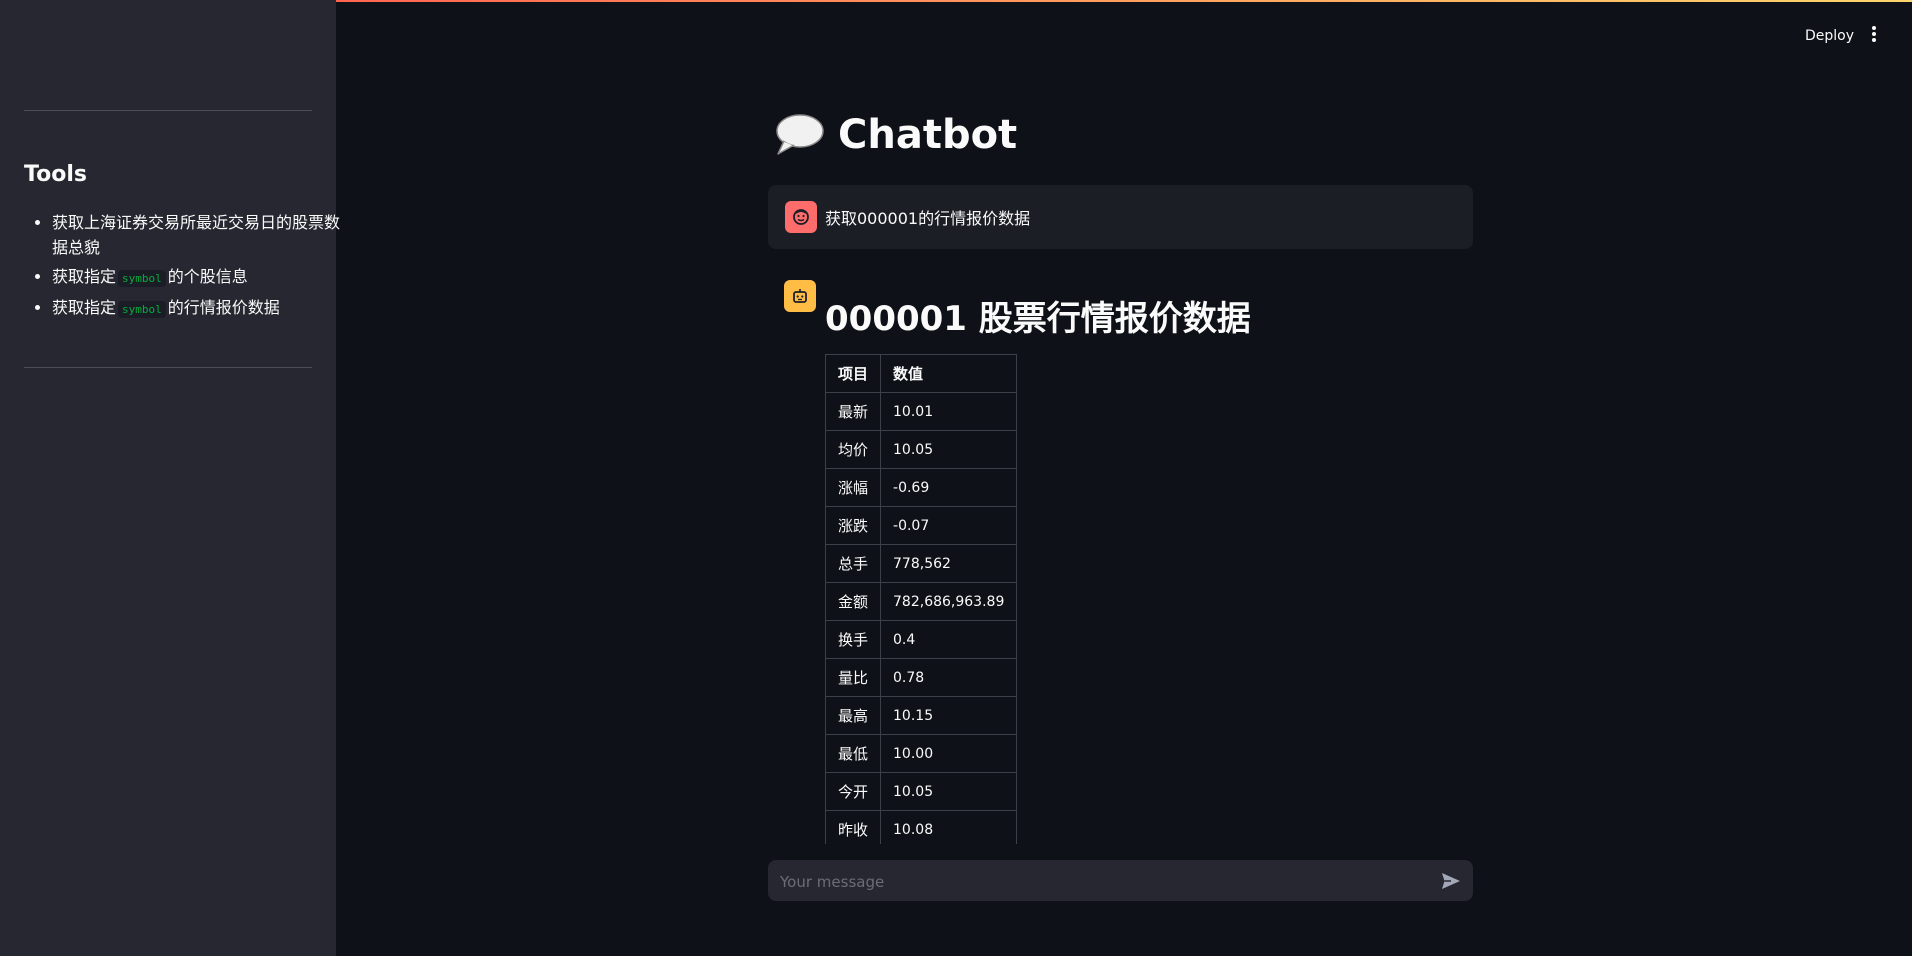 The height and width of the screenshot is (956, 1912). Describe the element at coordinates (853, 601) in the screenshot. I see `table-cell-item: 金额` at that location.